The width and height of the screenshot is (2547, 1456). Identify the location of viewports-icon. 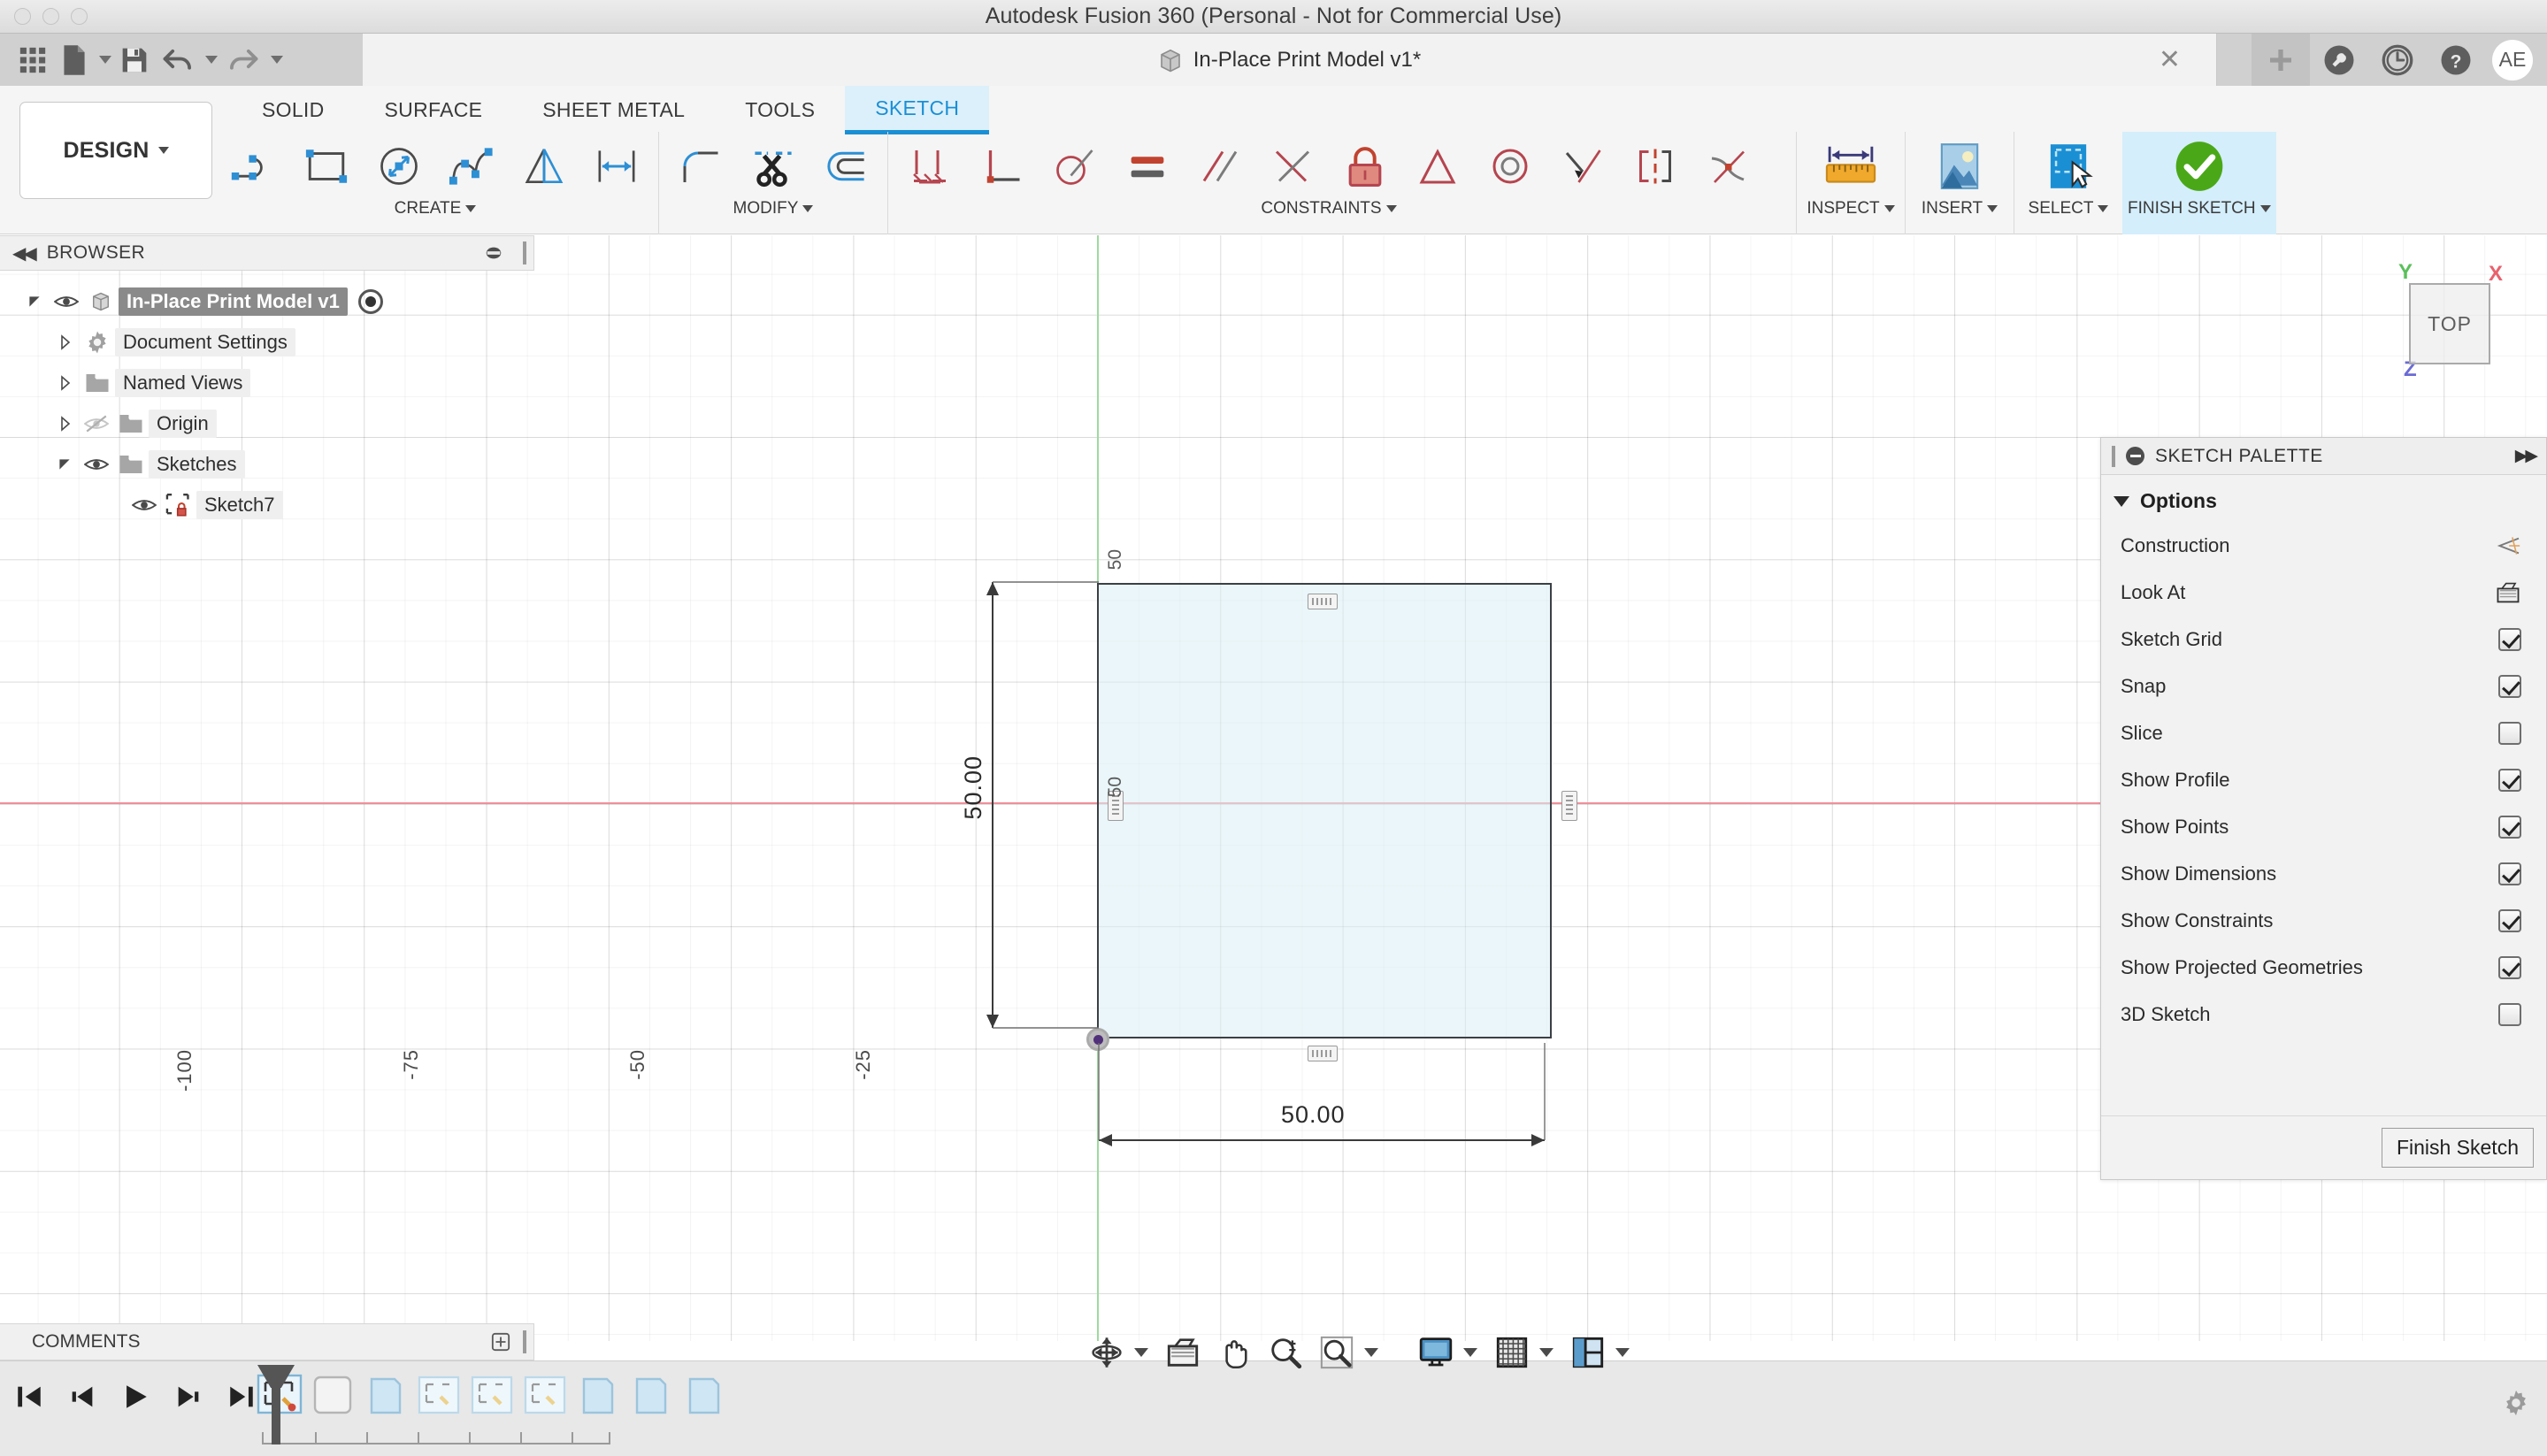
(1588, 1352).